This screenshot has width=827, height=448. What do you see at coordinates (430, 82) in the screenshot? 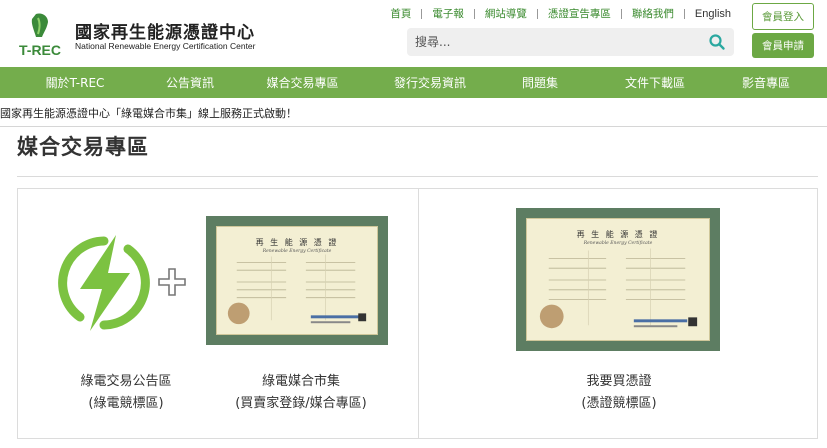
I see `nav-item-issuance-info: 發行交易資訊` at bounding box center [430, 82].